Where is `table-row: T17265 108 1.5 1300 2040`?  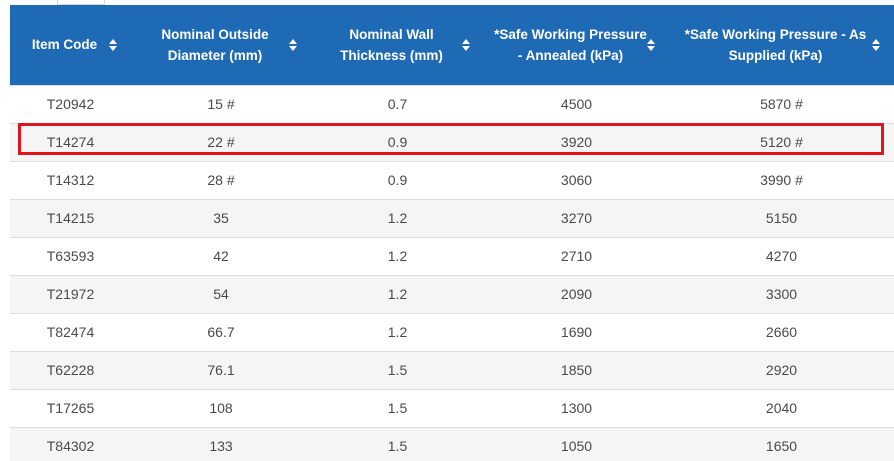
table-row: T17265 108 1.5 1300 2040 is located at coordinates (452, 407).